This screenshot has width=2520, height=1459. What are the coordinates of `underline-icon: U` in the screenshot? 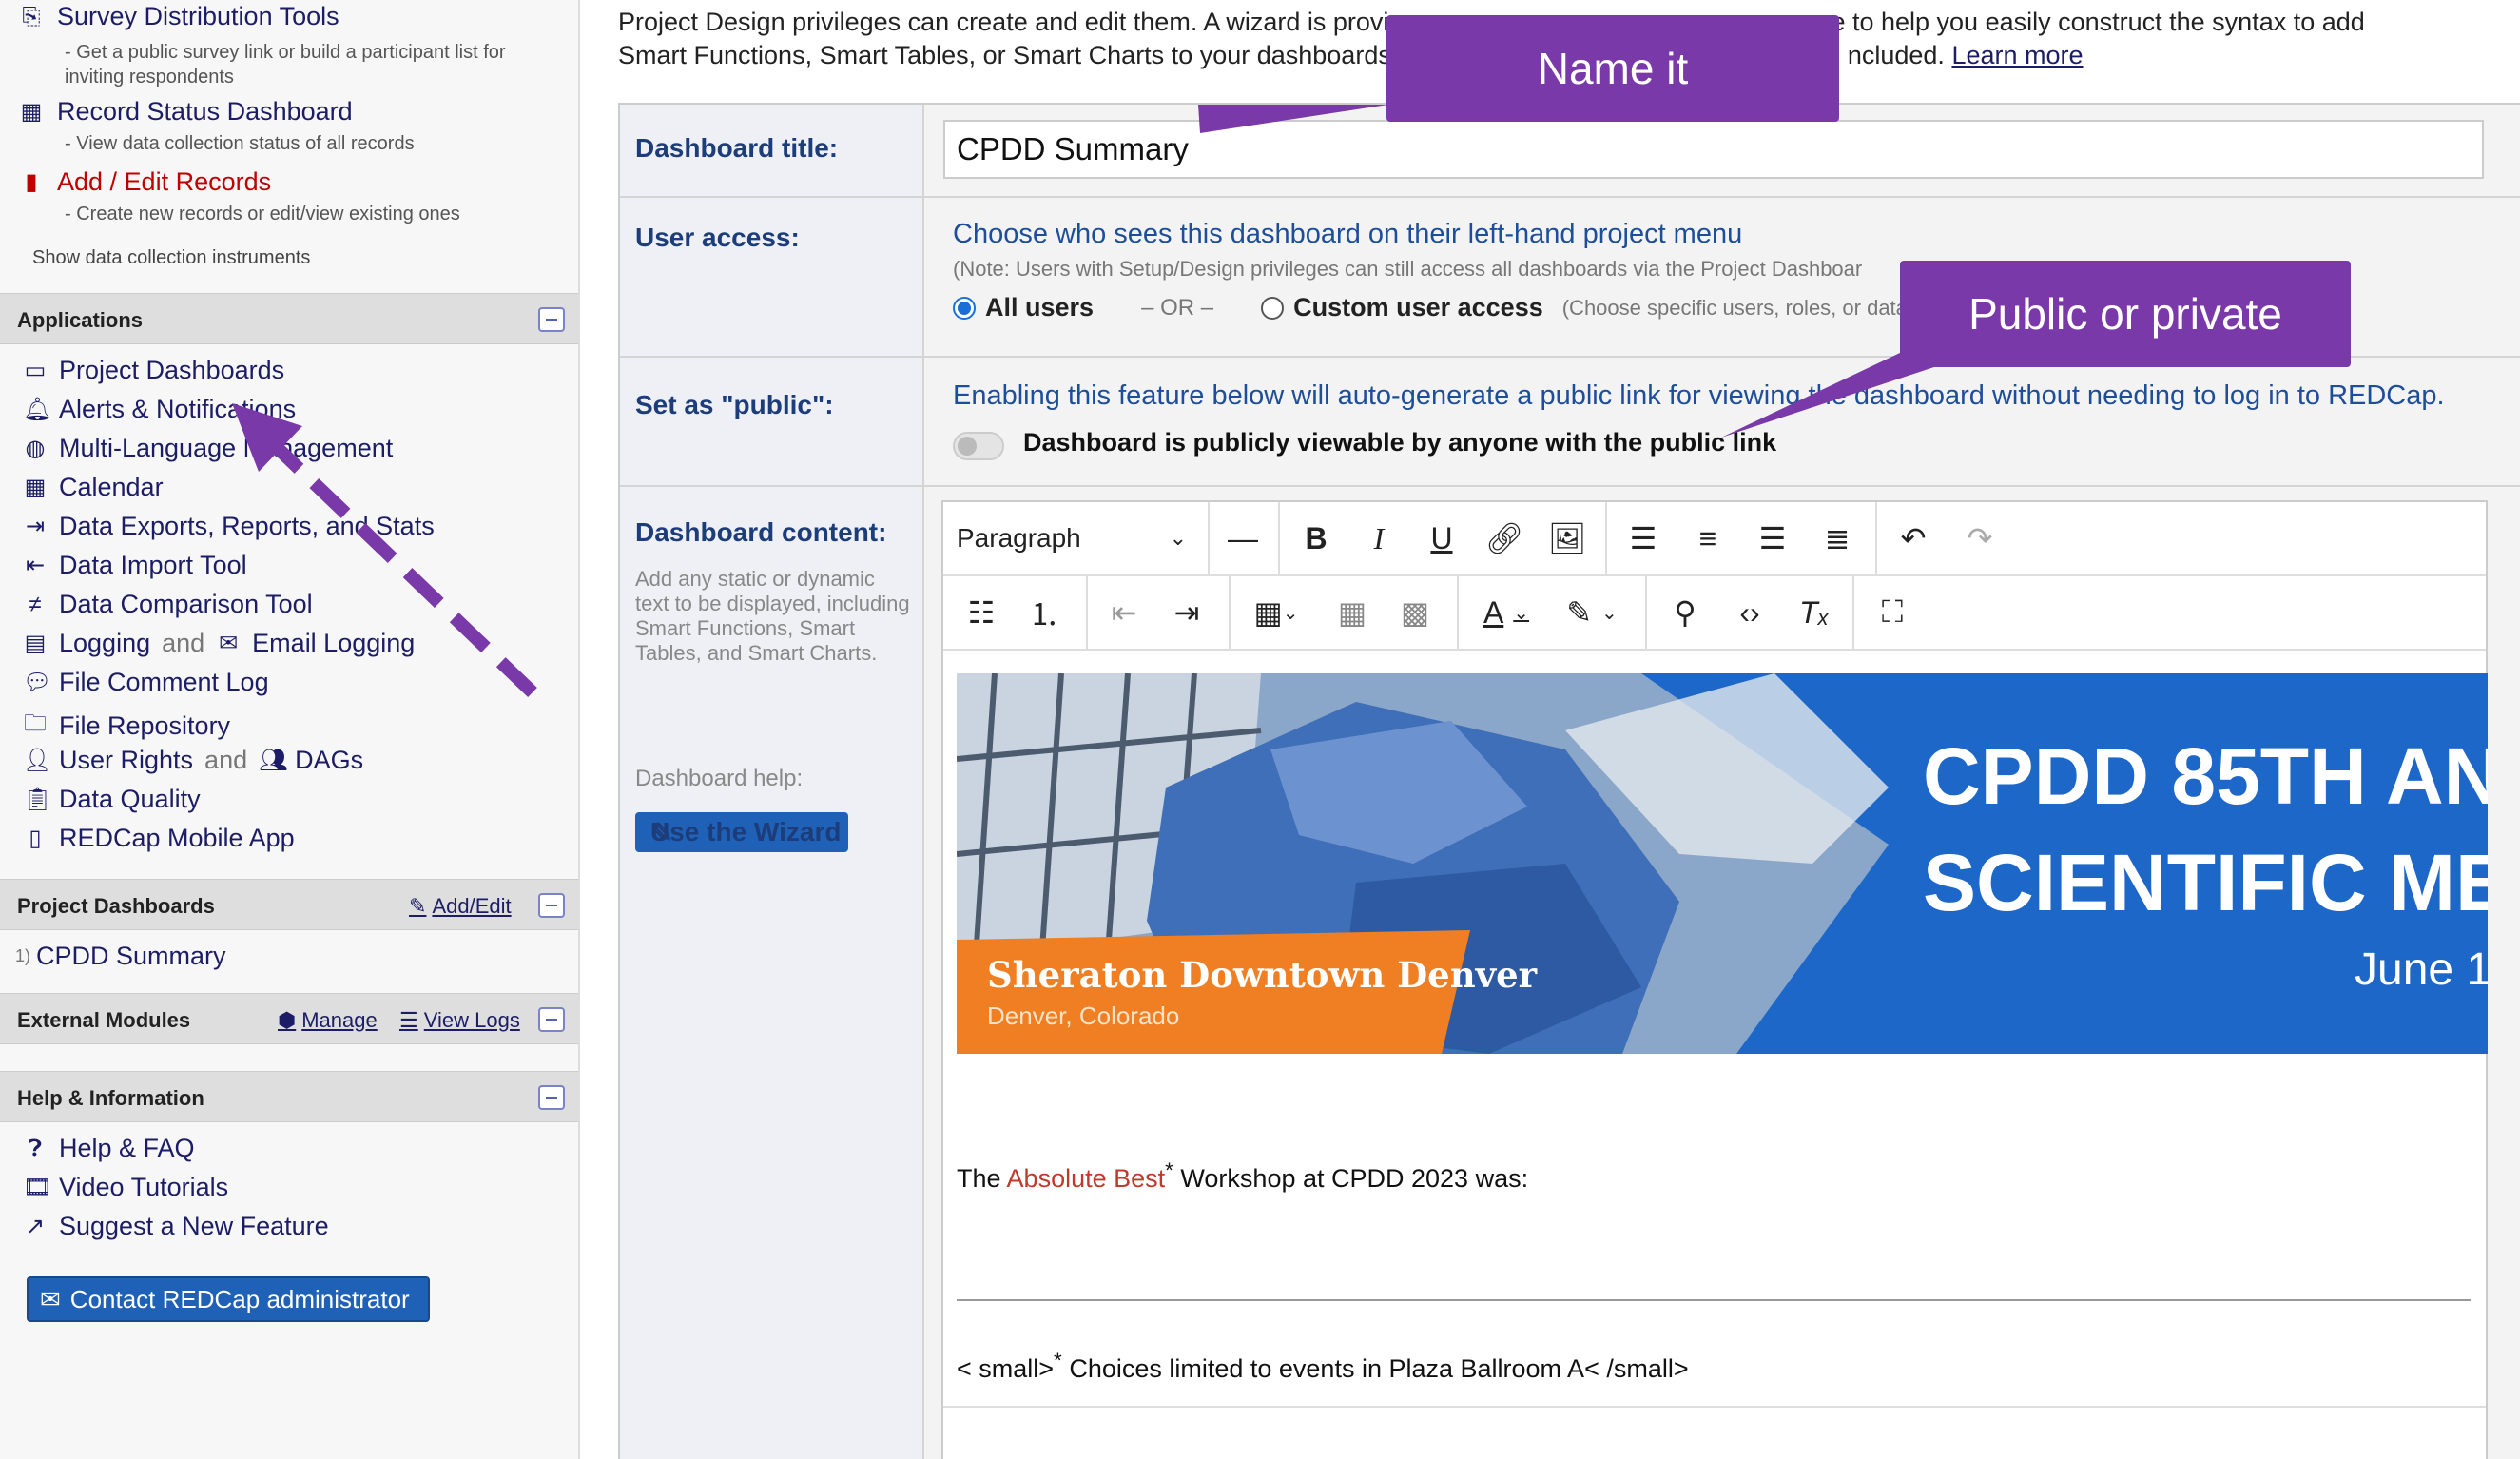 It's located at (1441, 538).